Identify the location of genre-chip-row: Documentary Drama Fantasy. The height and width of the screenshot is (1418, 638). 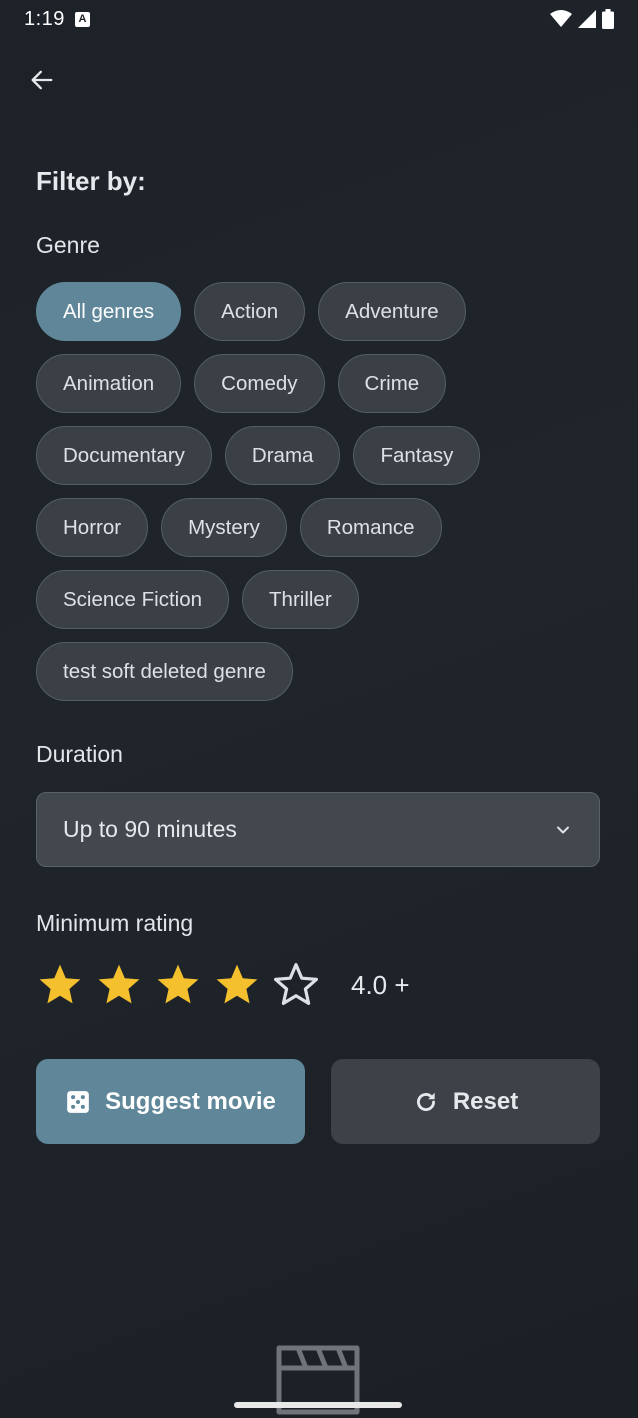
(316, 455).